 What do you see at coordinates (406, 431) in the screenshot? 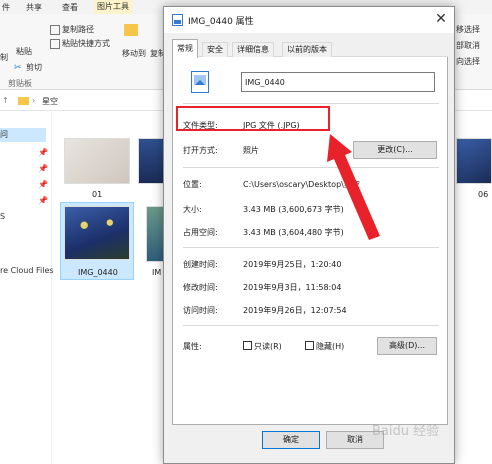
I see `watermark: Baidu 经验` at bounding box center [406, 431].